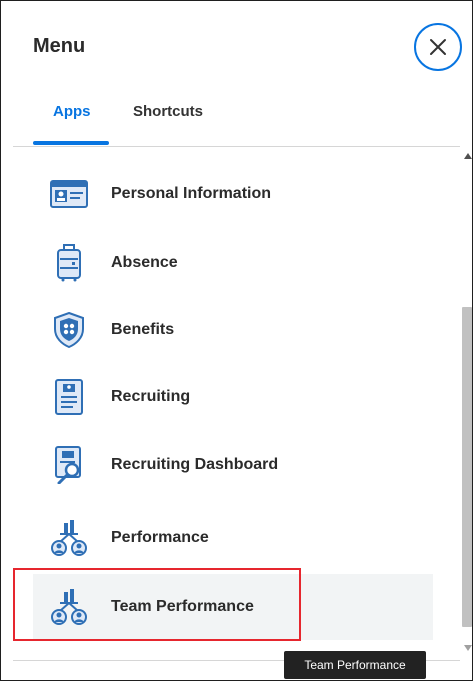 The width and height of the screenshot is (473, 681). I want to click on tooltip: Team Performance, so click(355, 665).